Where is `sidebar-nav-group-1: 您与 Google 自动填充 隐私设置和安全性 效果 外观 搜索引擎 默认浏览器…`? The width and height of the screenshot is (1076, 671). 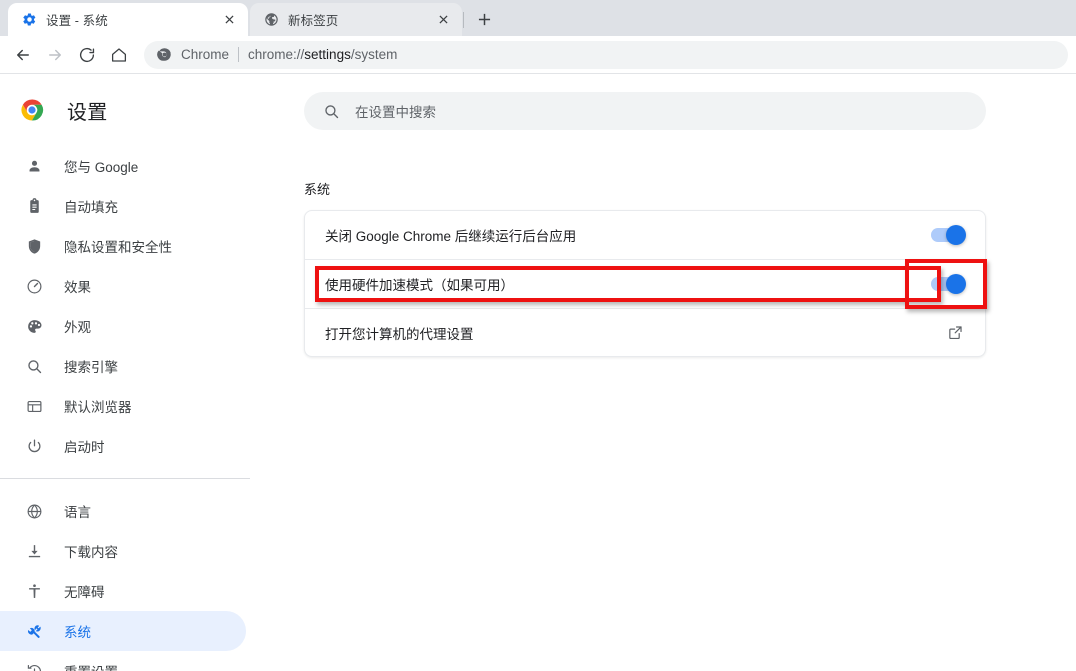 sidebar-nav-group-1: 您与 Google 自动填充 隐私设置和安全性 效果 外观 搜索引擎 默认浏览器… is located at coordinates (150, 306).